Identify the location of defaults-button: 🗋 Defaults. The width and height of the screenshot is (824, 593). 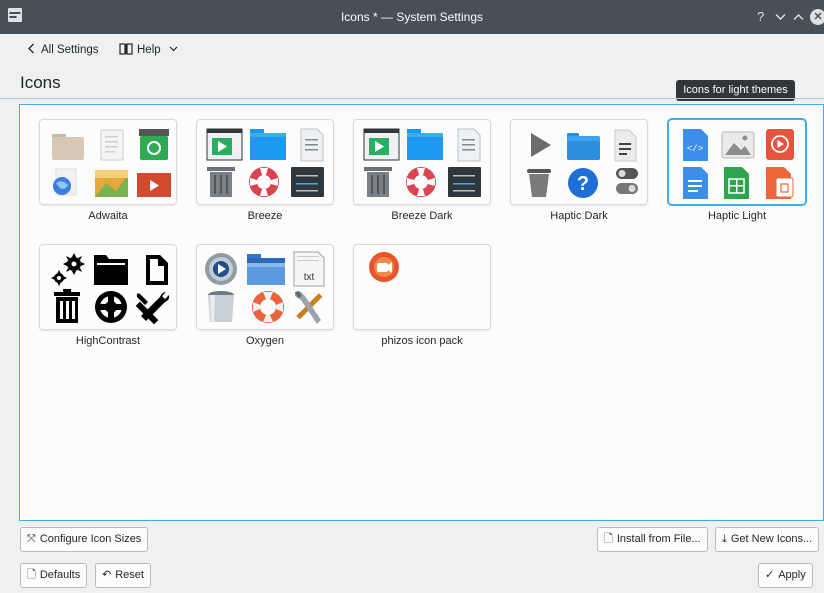
(54, 575).